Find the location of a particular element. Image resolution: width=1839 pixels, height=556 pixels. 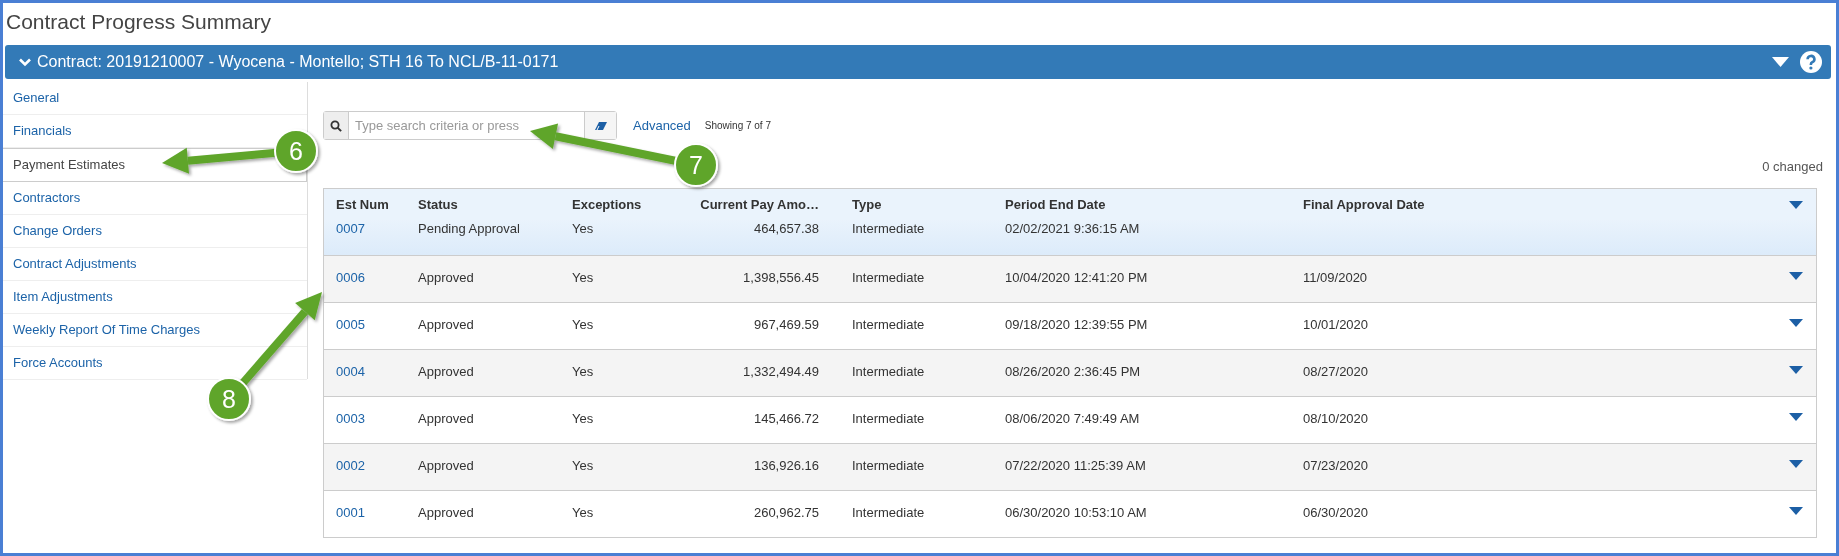

table-cell-text: 02/02/2021 9:36:15 AM is located at coordinates (1073, 228).